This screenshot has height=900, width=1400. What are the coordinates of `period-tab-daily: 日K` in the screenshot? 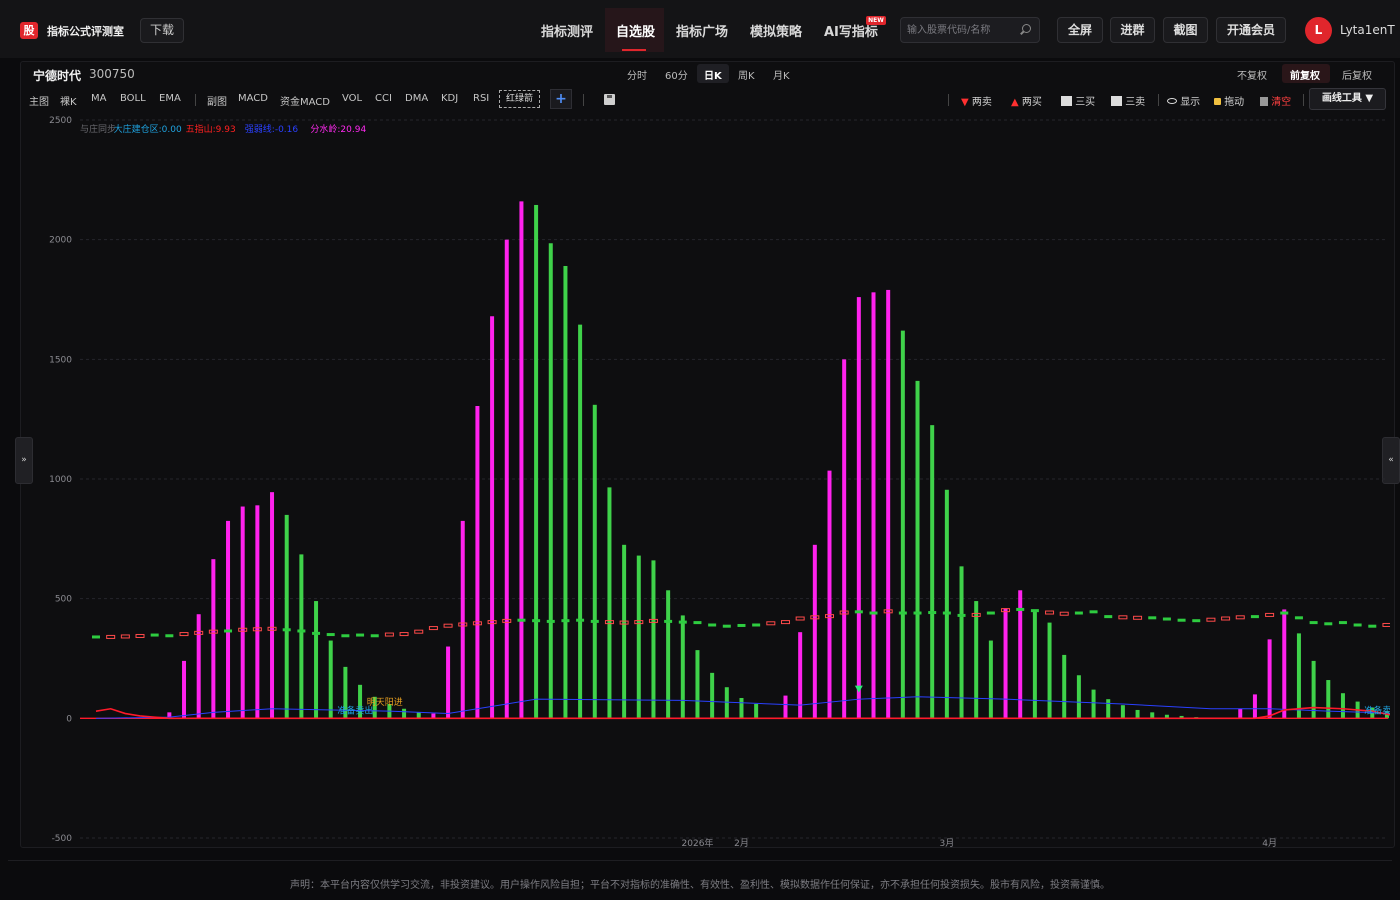 It's located at (713, 74).